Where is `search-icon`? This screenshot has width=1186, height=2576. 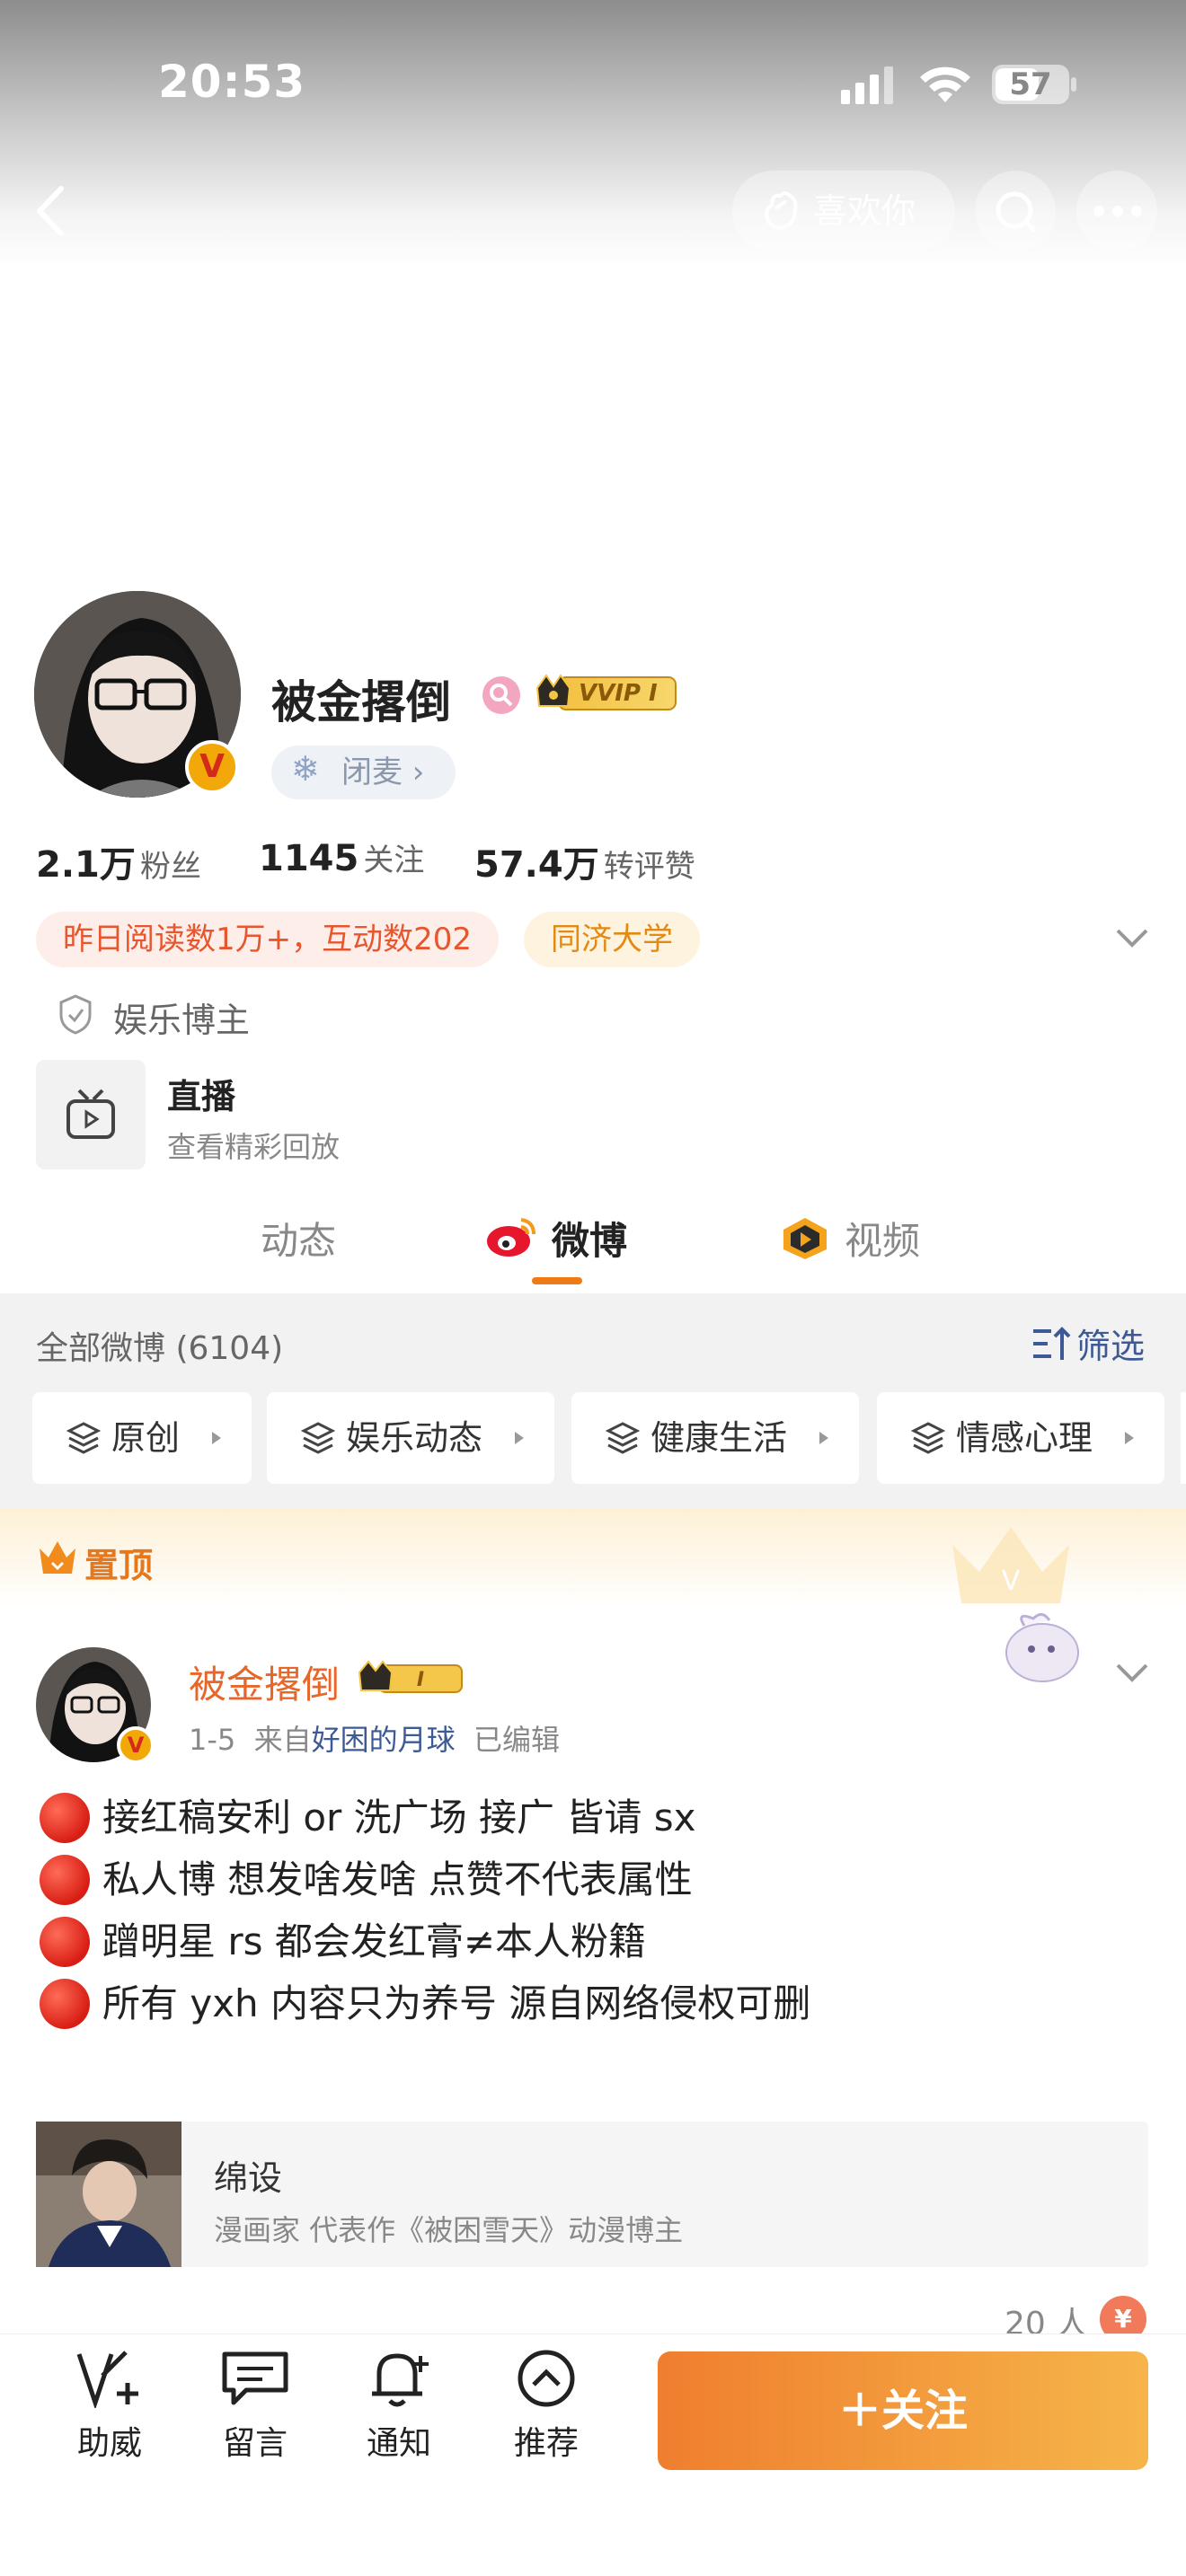
search-icon is located at coordinates (1016, 212).